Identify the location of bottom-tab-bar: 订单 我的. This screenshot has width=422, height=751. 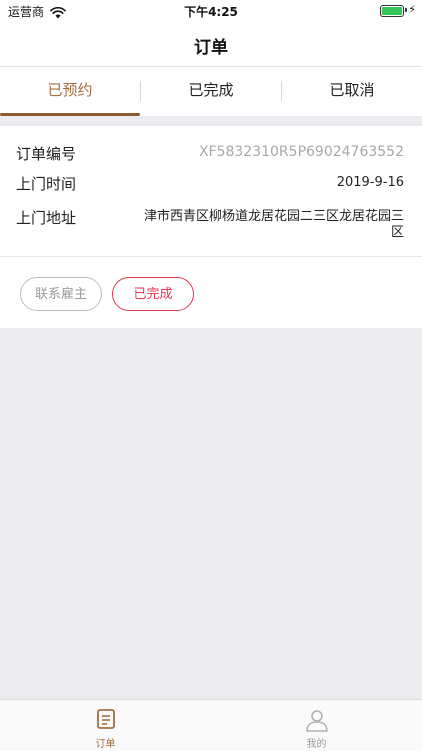
(211, 725).